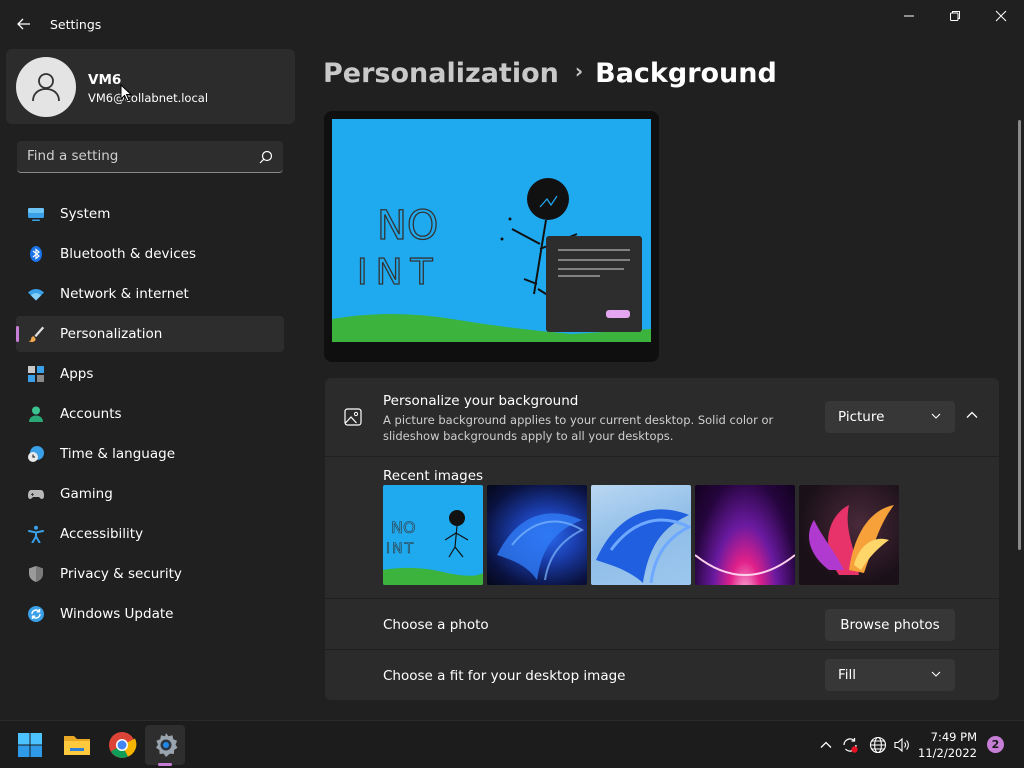 The width and height of the screenshot is (1024, 768). I want to click on sidebar-item-apps: Apps, so click(150, 374).